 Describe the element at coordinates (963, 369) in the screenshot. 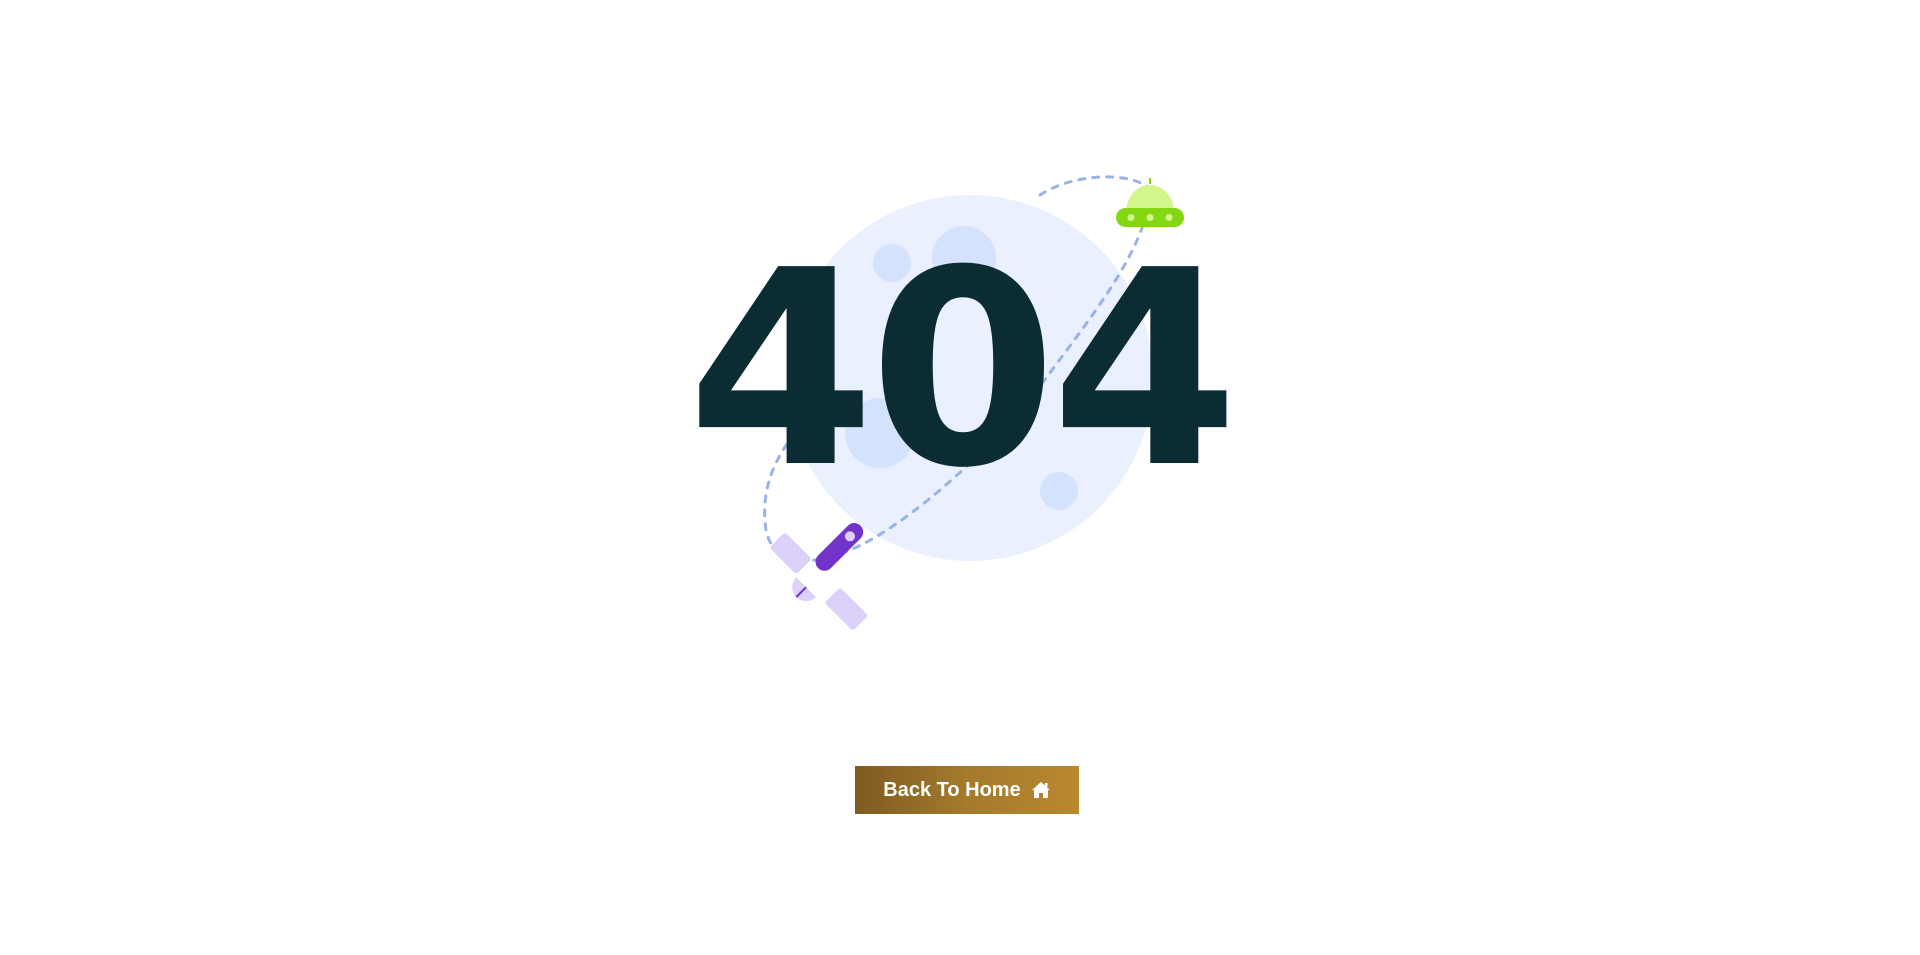

I see `error-code-heading: 404` at that location.